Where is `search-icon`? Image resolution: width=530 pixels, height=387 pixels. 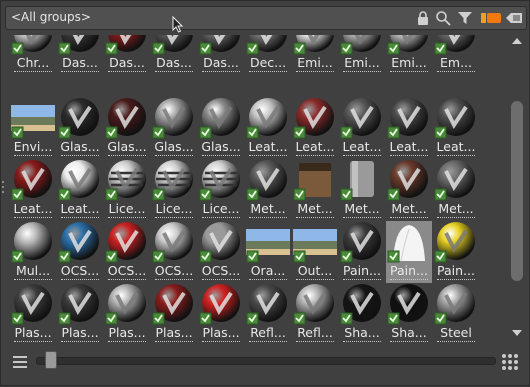
search-icon is located at coordinates (443, 18).